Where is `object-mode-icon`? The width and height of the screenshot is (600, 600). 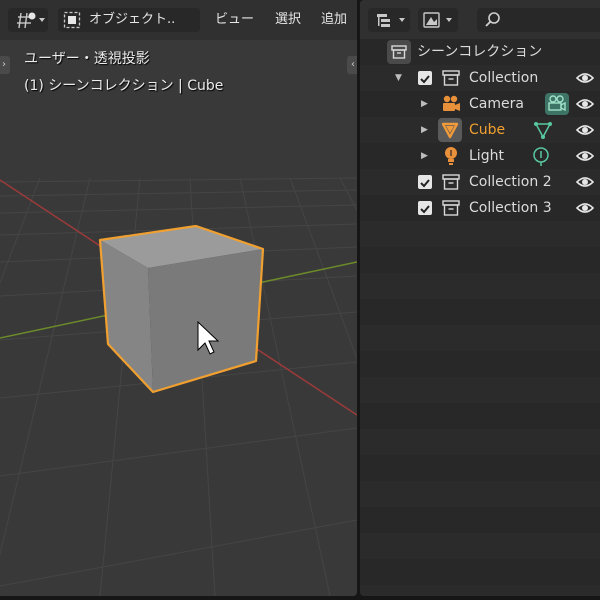
object-mode-icon is located at coordinates (72, 20).